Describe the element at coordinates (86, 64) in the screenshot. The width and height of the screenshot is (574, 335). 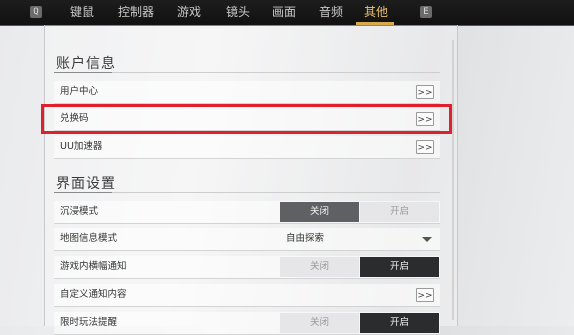
I see `section-title-account: 账户信息` at that location.